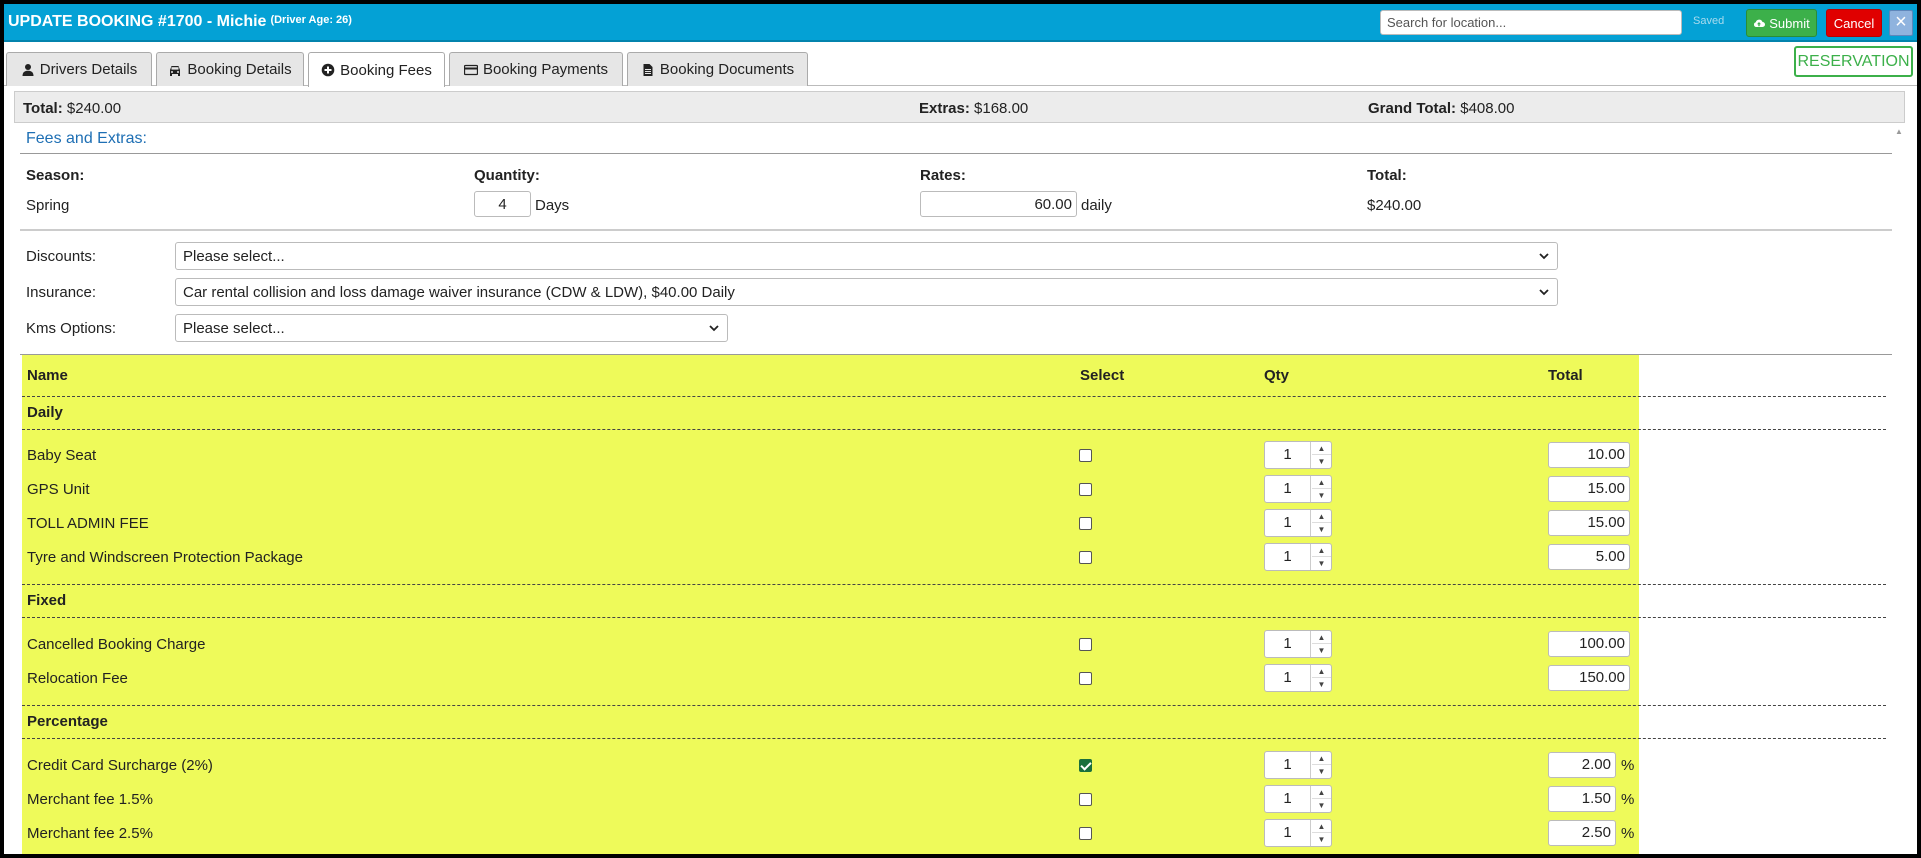 Image resolution: width=1921 pixels, height=858 pixels. Describe the element at coordinates (1531, 22) in the screenshot. I see `location-search-input` at that location.